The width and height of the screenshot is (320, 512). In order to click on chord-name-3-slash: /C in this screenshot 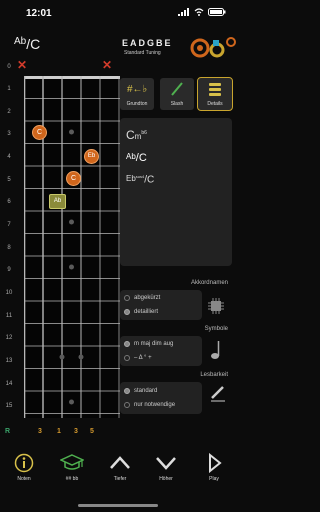, I will do `click(149, 180)`.